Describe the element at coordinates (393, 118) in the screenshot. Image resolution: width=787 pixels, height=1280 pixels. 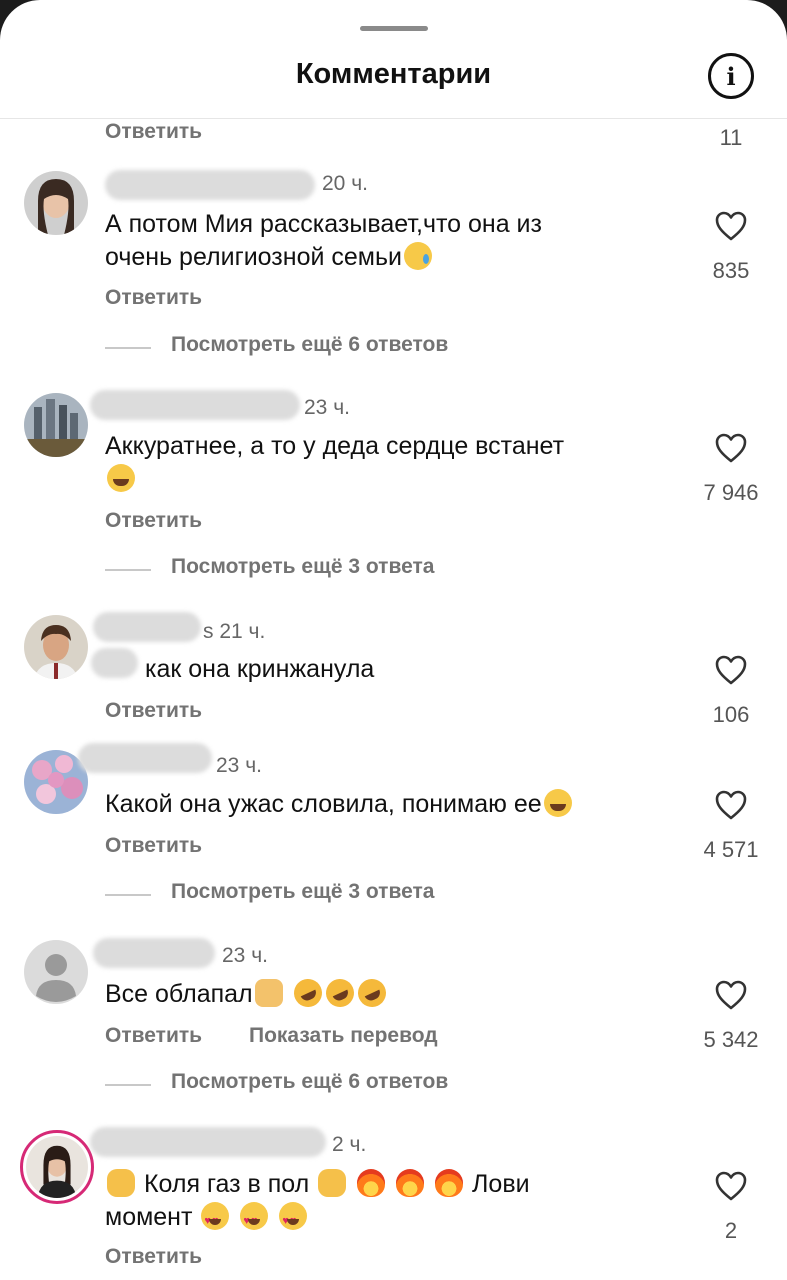
I see `header-divider` at that location.